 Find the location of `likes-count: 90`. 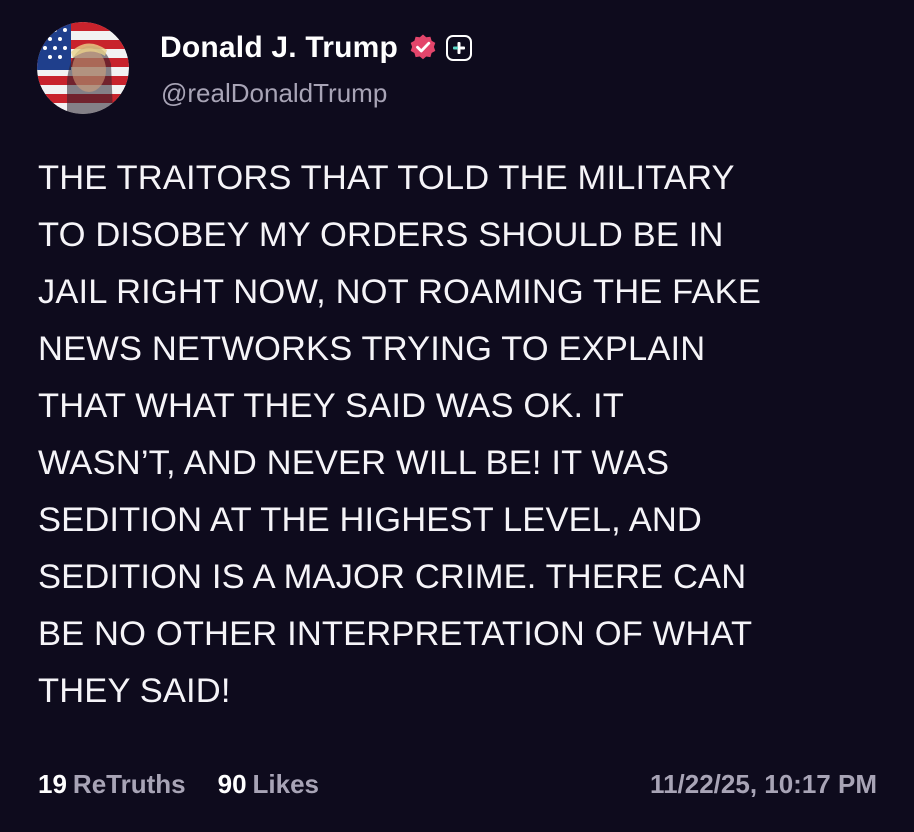

likes-count: 90 is located at coordinates (232, 783).